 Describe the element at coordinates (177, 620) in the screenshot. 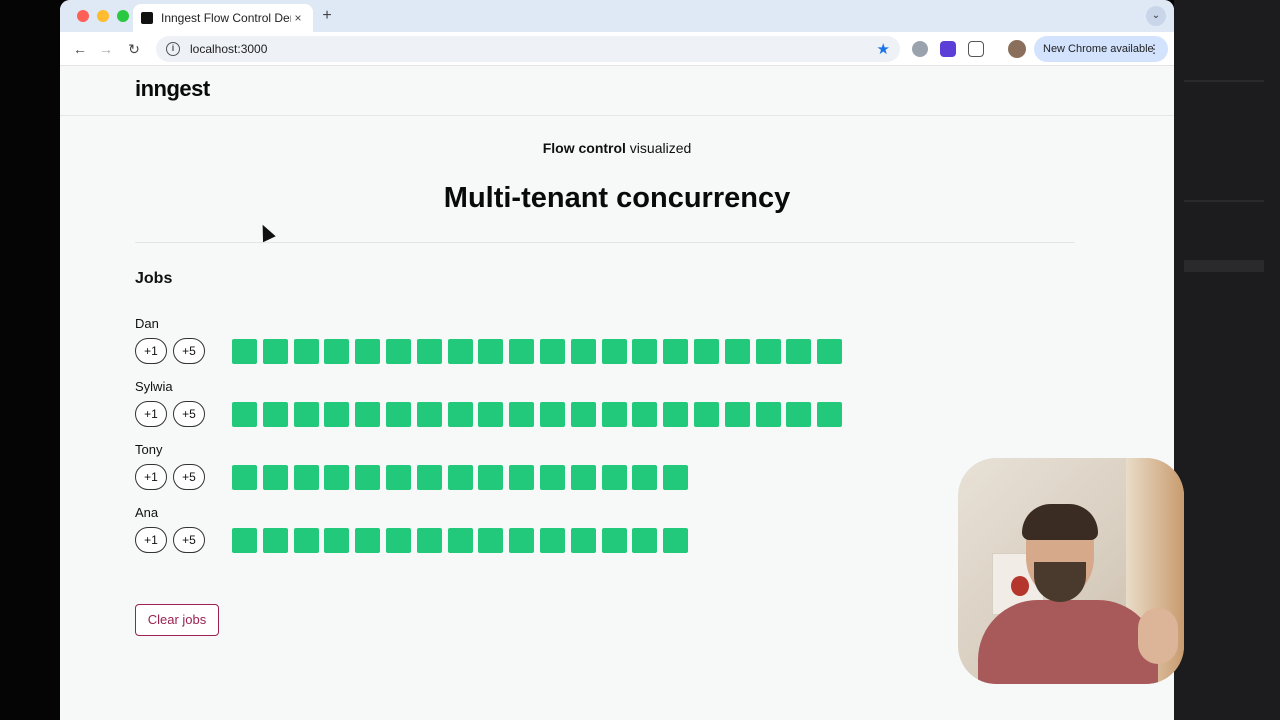

I see `clear-jobs-button: Clear jobs` at that location.